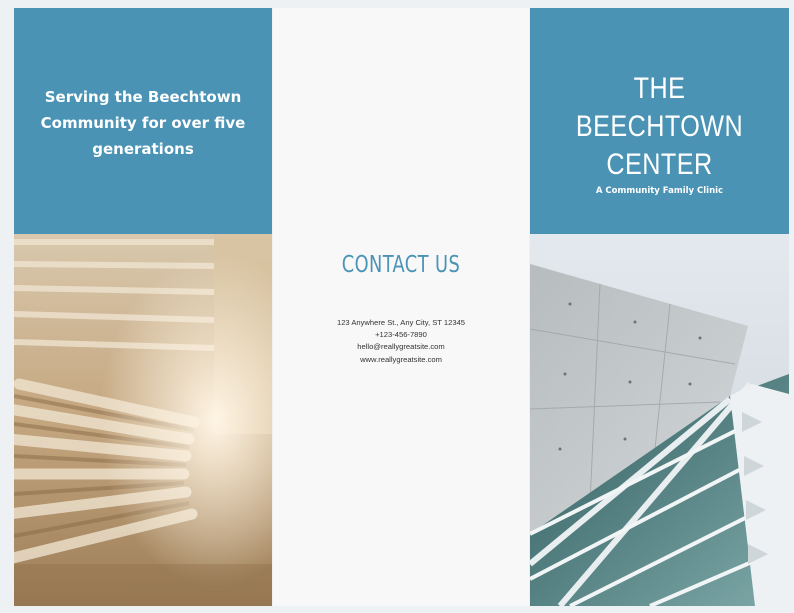 The width and height of the screenshot is (794, 613). I want to click on phone-text: +123-456-7890, so click(401, 335).